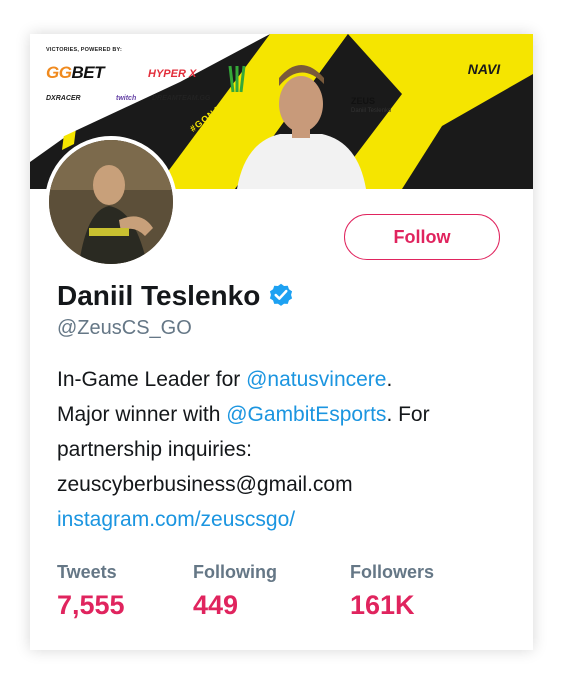 The width and height of the screenshot is (569, 682). What do you see at coordinates (389, 379) in the screenshot?
I see `bio-text: .` at bounding box center [389, 379].